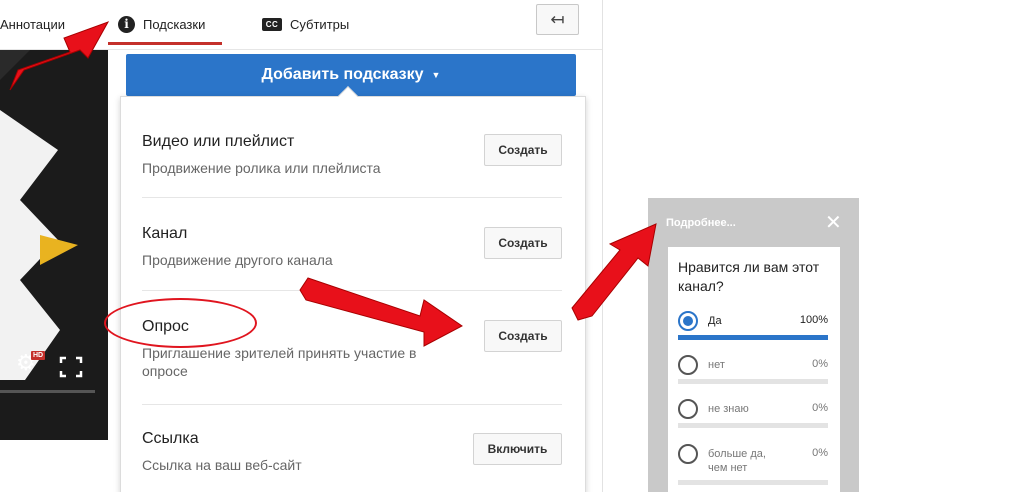  I want to click on create-video-card-button: Создать, so click(523, 150).